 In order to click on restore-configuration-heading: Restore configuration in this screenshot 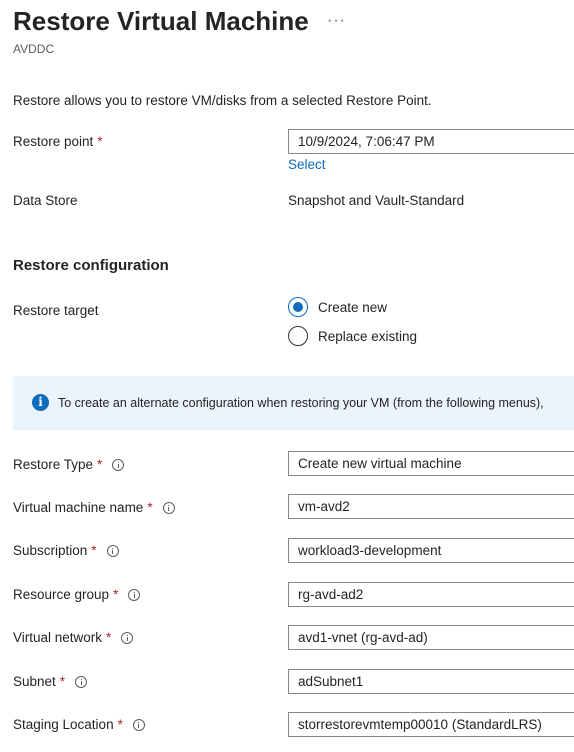, I will do `click(91, 265)`.